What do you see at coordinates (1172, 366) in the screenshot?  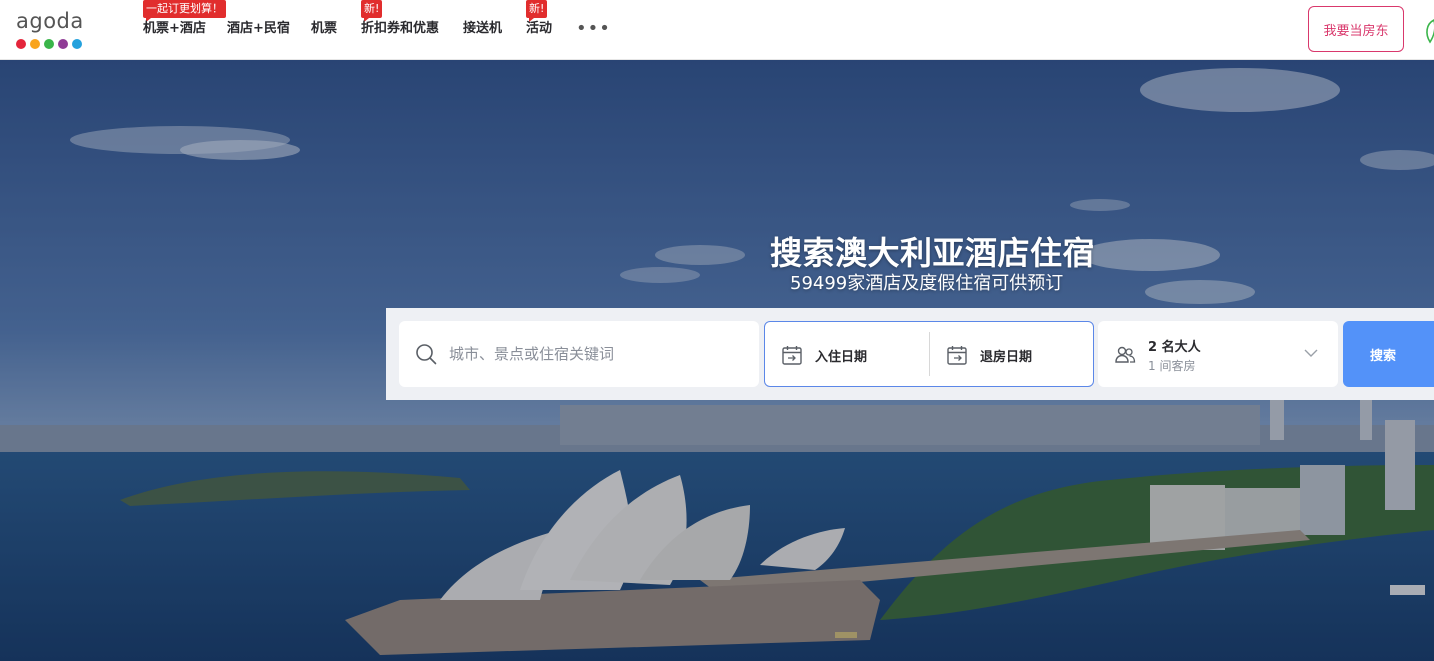 I see `rooms-count: 1 间客房` at bounding box center [1172, 366].